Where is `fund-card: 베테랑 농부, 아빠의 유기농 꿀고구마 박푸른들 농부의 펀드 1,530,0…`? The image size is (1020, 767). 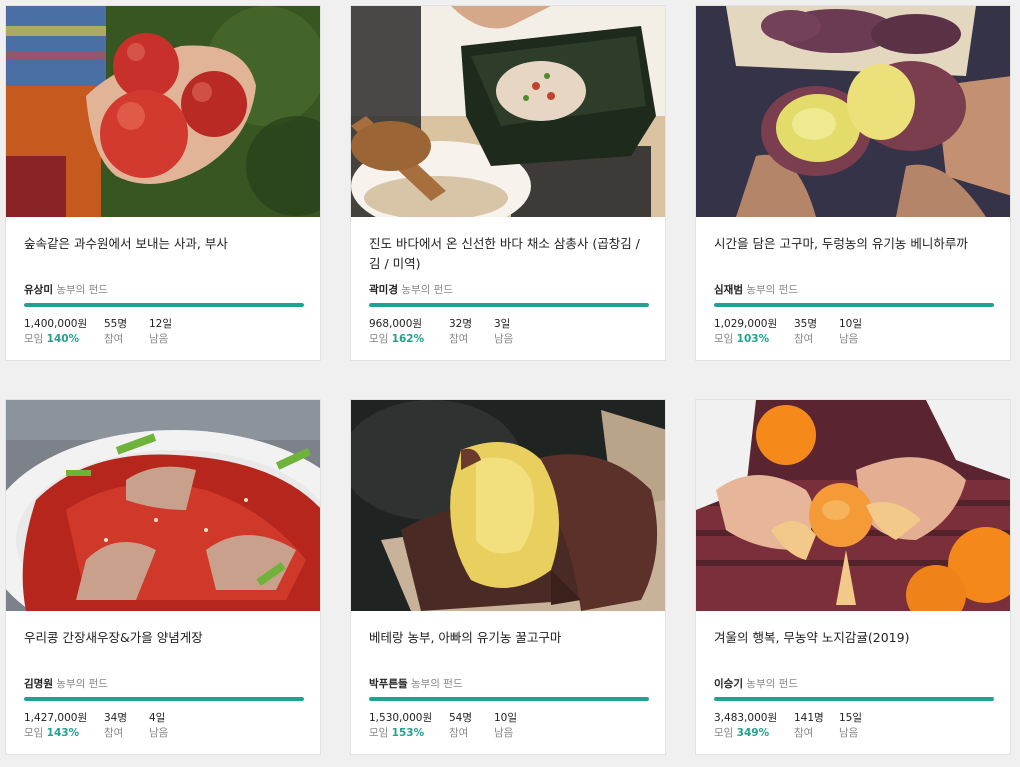
fund-card: 베테랑 농부, 아빠의 유기농 꿀고구마 박푸른들 농부의 펀드 1,530,0… is located at coordinates (508, 577).